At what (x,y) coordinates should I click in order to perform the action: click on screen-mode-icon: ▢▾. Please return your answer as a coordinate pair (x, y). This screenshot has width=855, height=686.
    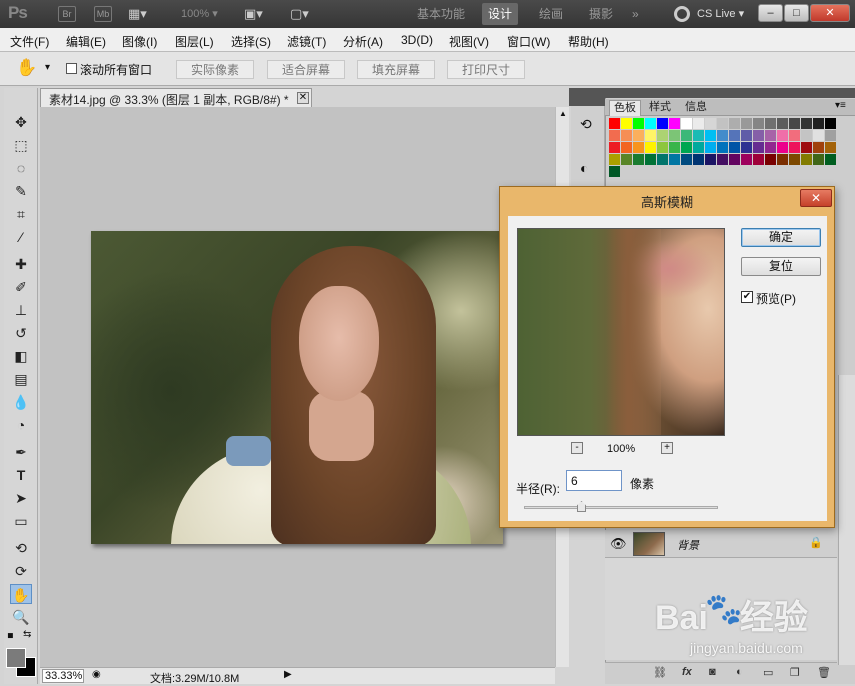
    Looking at the image, I should click on (299, 14).